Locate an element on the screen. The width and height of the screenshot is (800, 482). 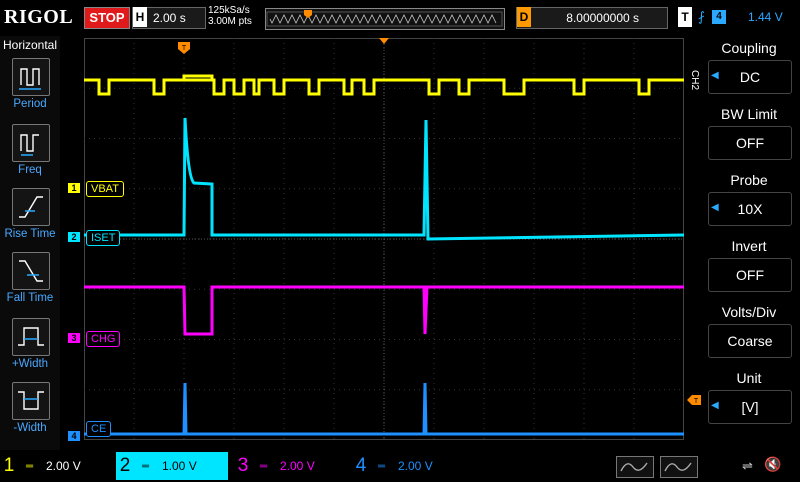
ch4-ground-marker: 4 is located at coordinates (74, 436).